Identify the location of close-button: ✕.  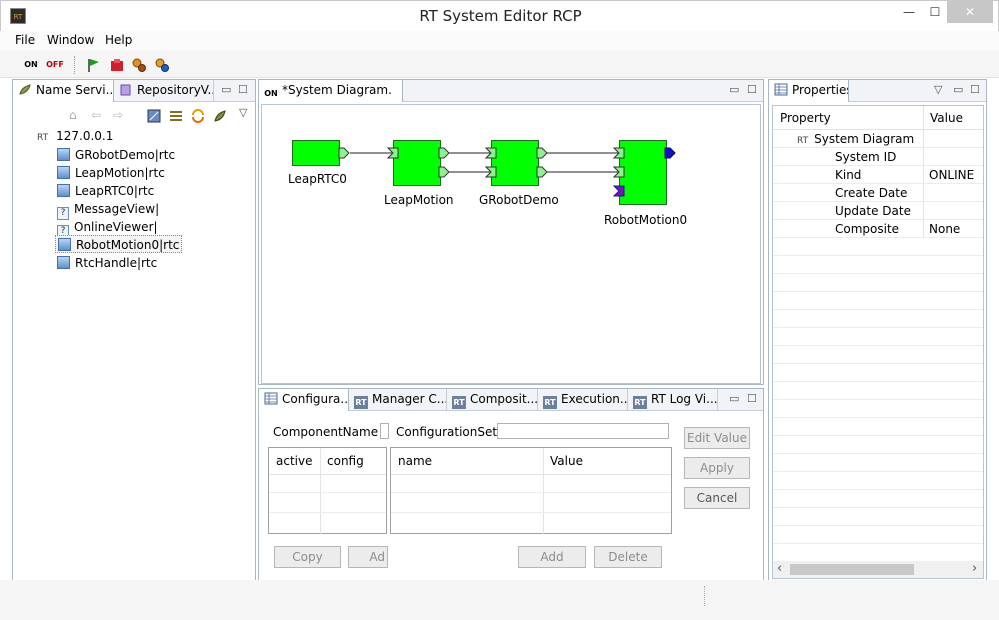
(970, 12).